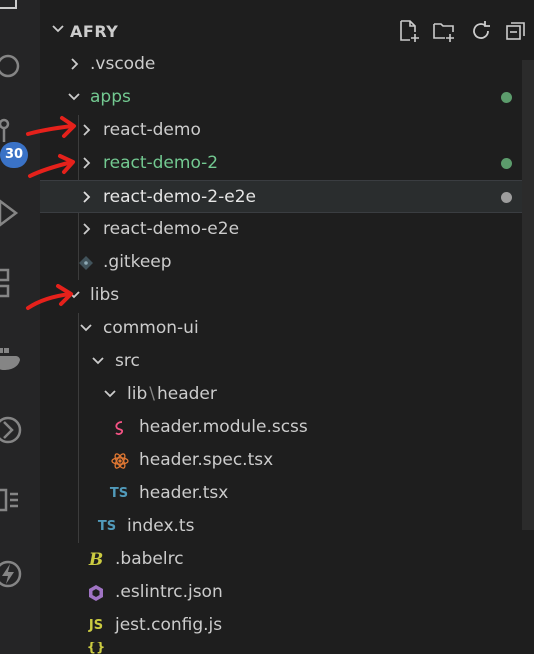 Image resolution: width=534 pixels, height=654 pixels. What do you see at coordinates (13, 213) in the screenshot?
I see `run-debug-icon` at bounding box center [13, 213].